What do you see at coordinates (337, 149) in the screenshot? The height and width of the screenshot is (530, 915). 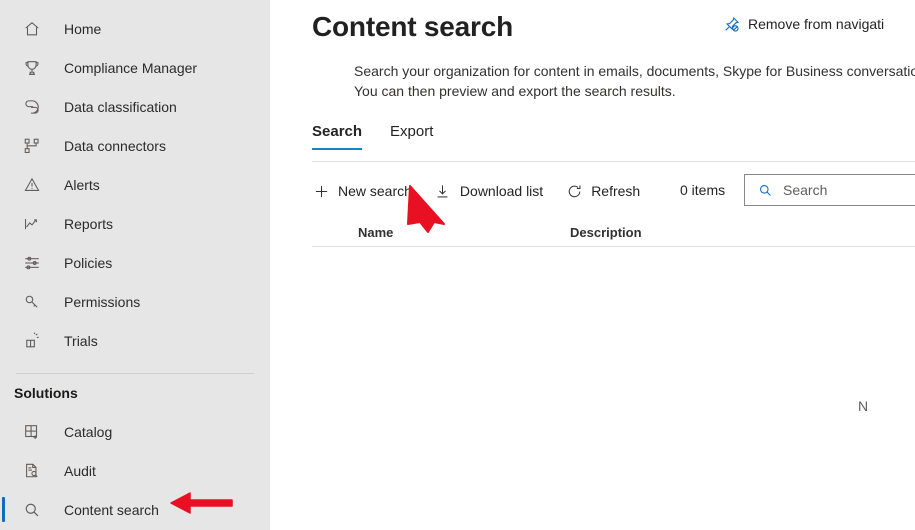 I see `tab-active-underline` at bounding box center [337, 149].